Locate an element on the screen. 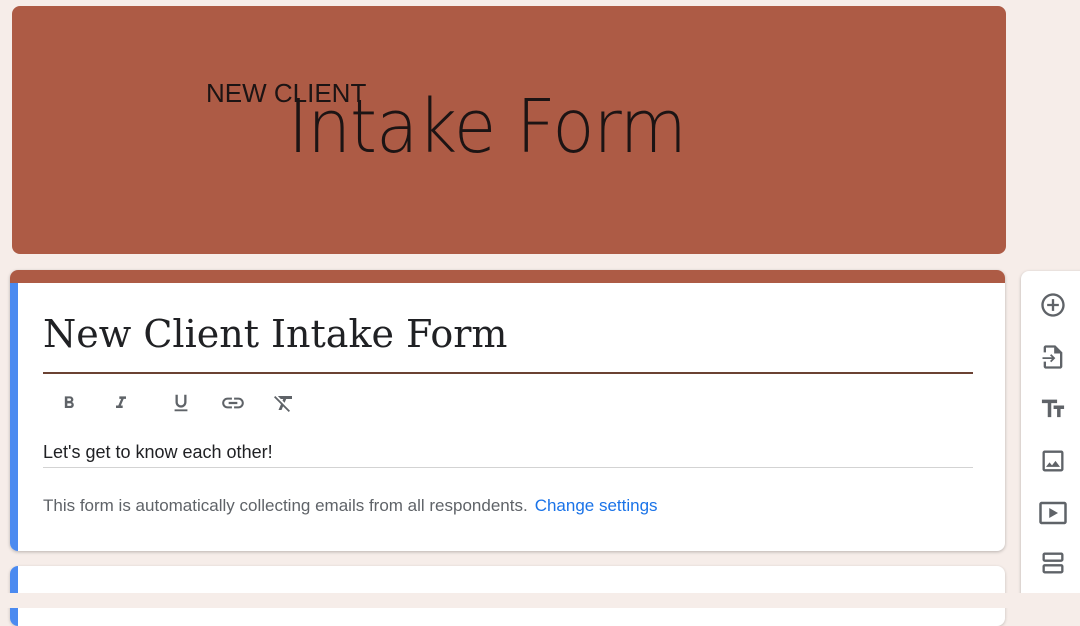 This screenshot has height=626, width=1080. italic-button is located at coordinates (121, 403).